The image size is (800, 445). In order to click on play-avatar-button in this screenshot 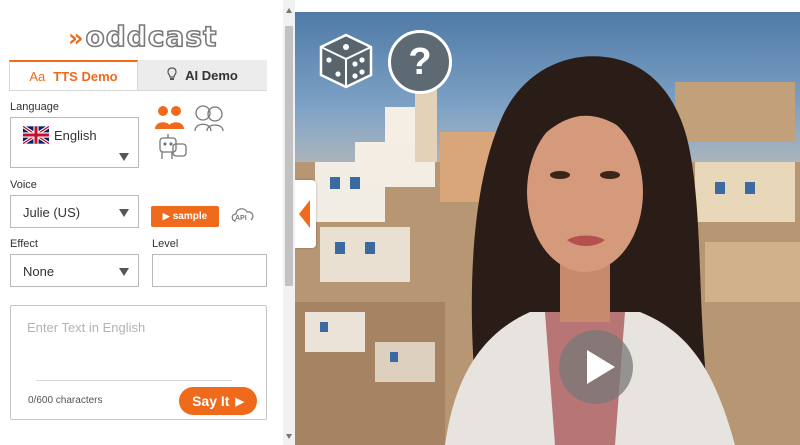, I will do `click(596, 367)`.